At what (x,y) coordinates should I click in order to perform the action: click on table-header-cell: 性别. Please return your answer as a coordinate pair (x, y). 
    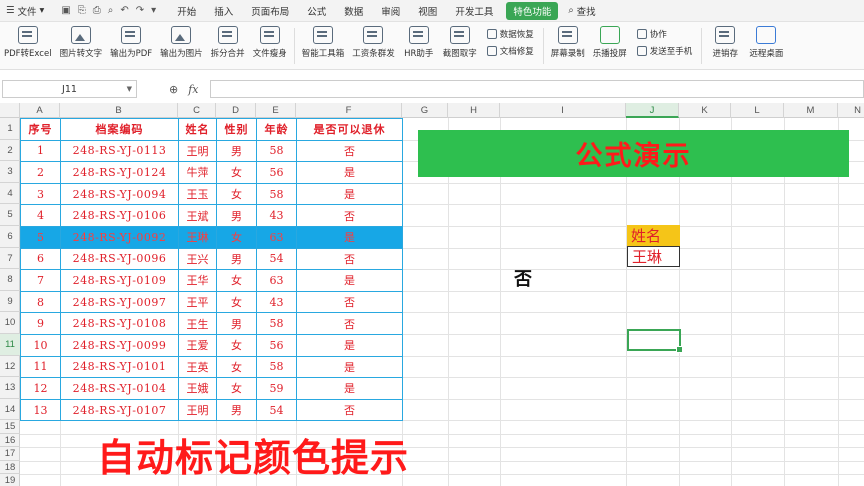
    Looking at the image, I should click on (236, 129).